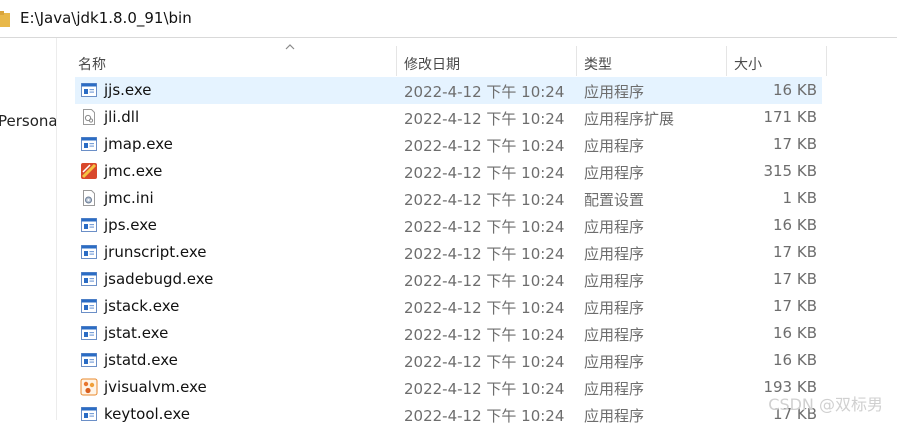  Describe the element at coordinates (155, 252) in the screenshot. I see `file-name: jrunscript.exe` at that location.